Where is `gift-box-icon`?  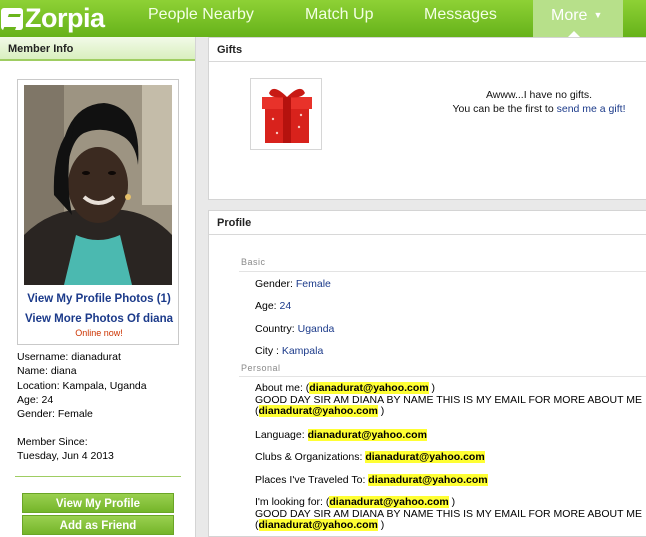
gift-box-icon is located at coordinates (287, 115).